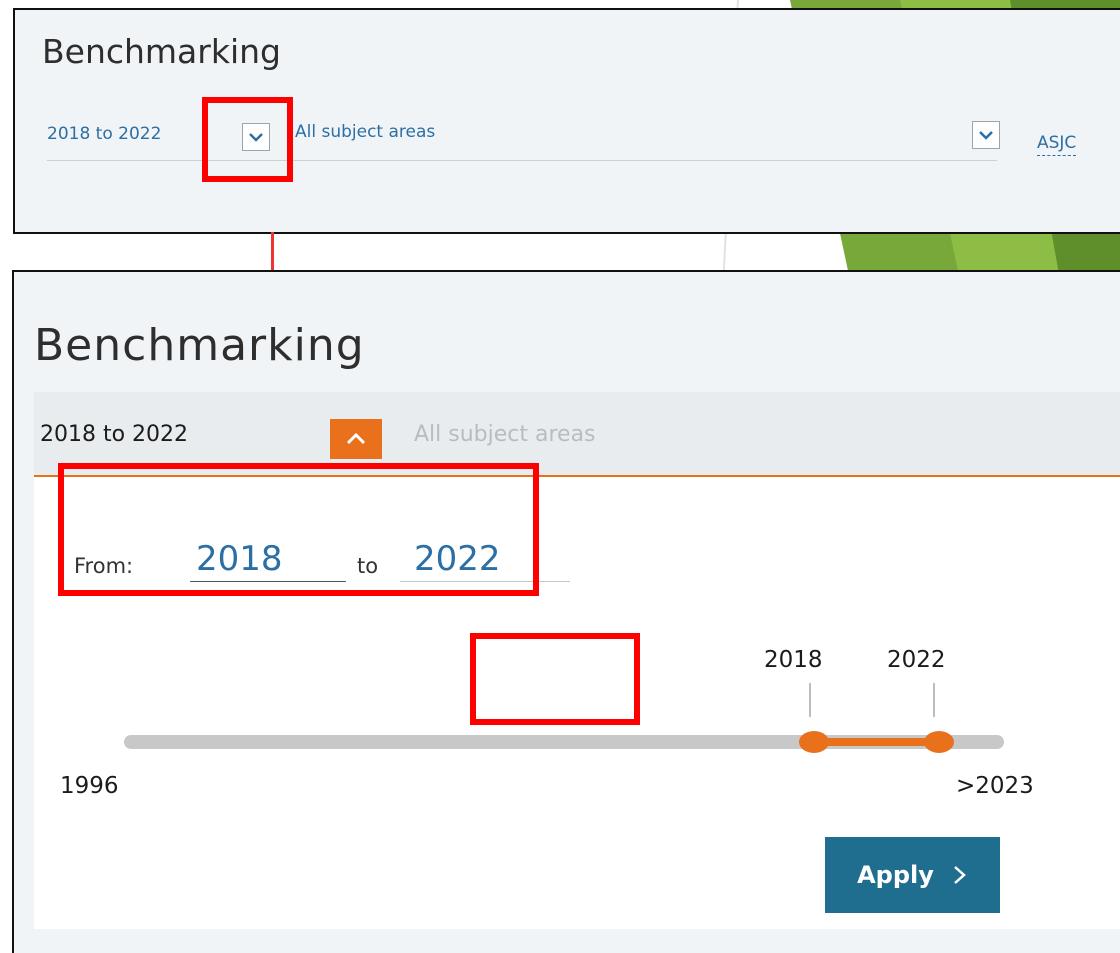 Image resolution: width=1120 pixels, height=953 pixels. Describe the element at coordinates (1057, 144) in the screenshot. I see `asjc-link: ASJC` at that location.